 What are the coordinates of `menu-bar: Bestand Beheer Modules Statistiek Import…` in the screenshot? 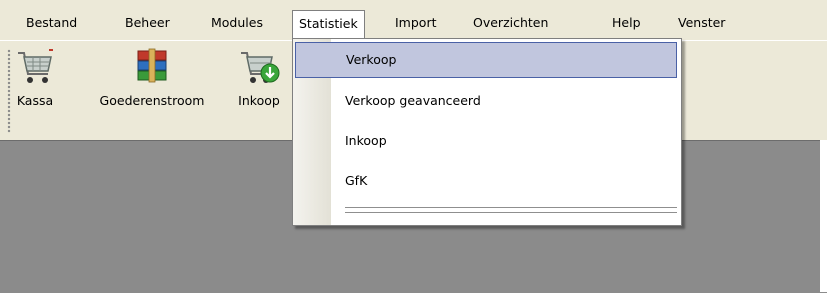 It's located at (413, 20).